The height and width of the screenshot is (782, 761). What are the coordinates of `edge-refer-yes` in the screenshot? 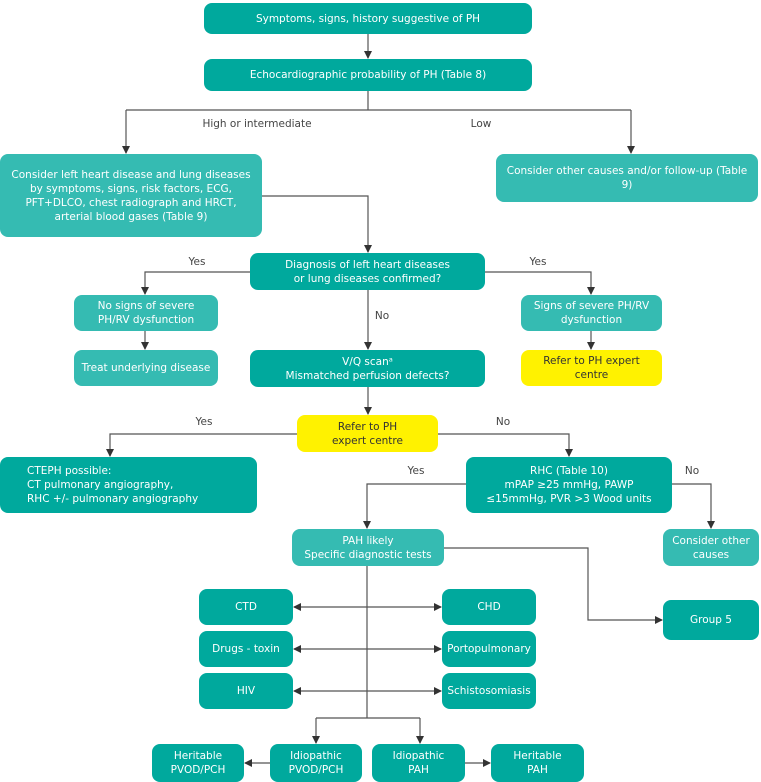 It's located at (201, 445).